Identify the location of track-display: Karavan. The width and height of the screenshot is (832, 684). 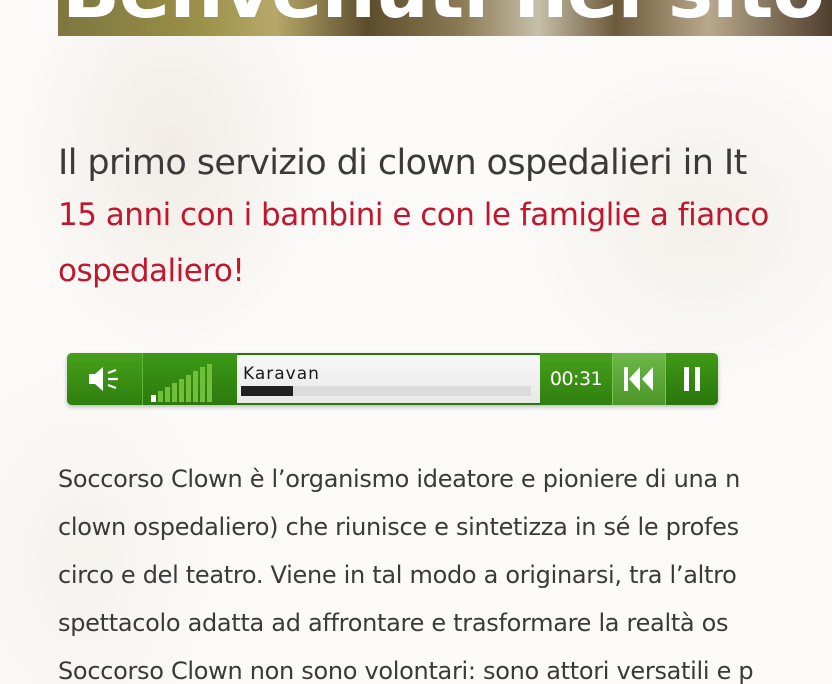
(388, 379).